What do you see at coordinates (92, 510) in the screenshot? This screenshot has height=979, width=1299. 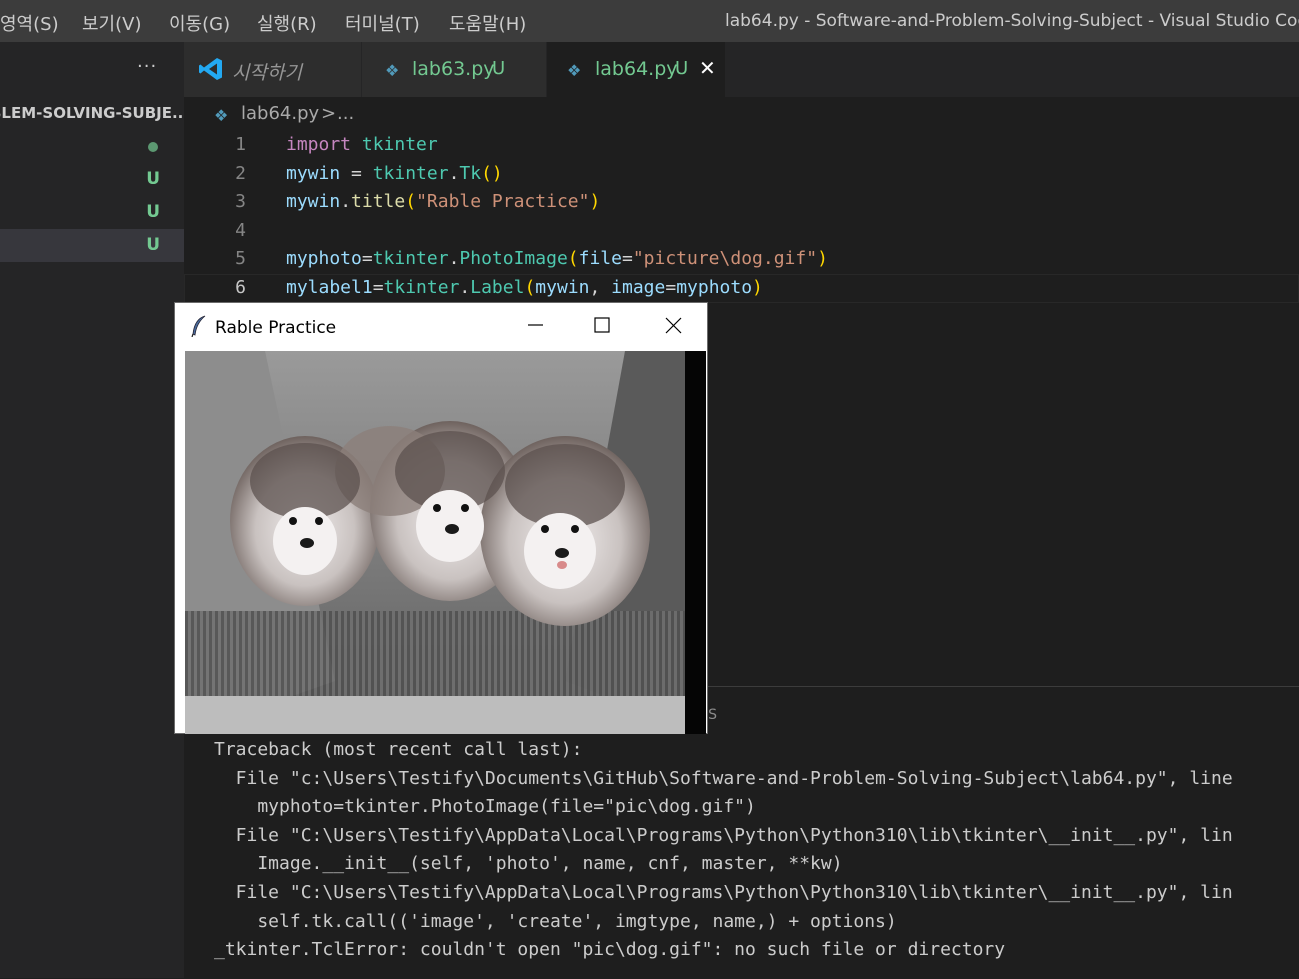 I see `explorer-sidebar: ··· BLEM-SOLVING-SUBJE... U U U` at bounding box center [92, 510].